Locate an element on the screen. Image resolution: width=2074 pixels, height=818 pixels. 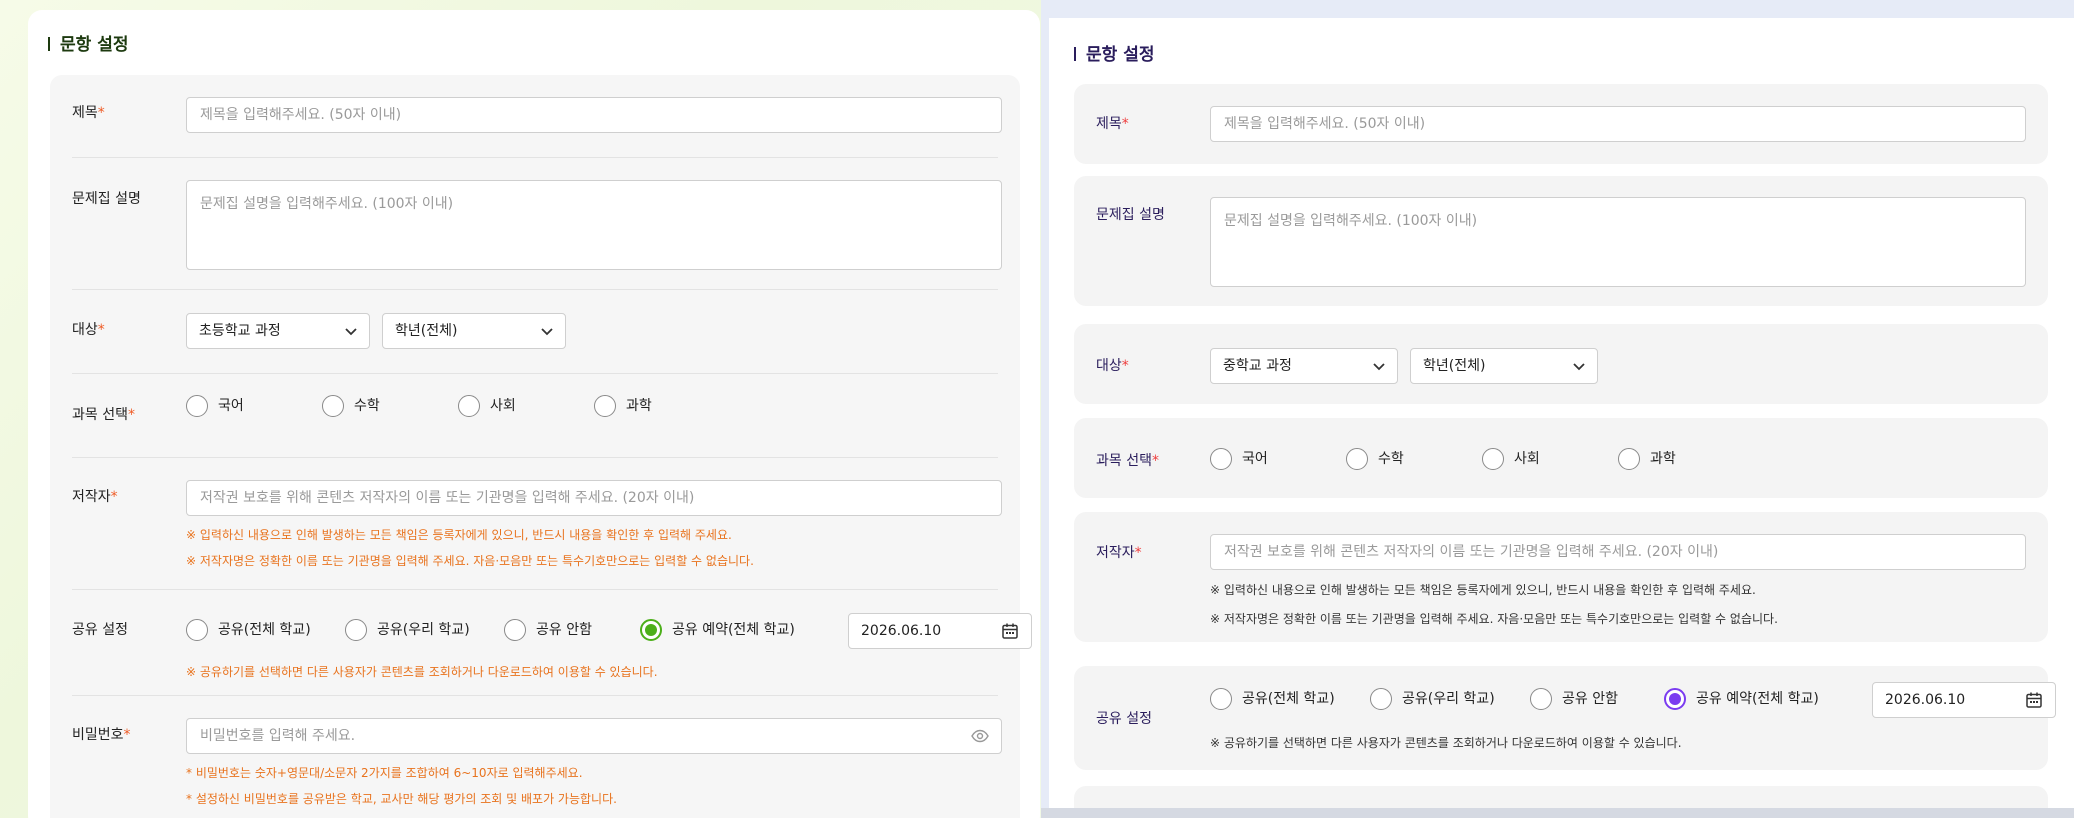
password-input: 비밀번호를 입력해 주세요. is located at coordinates (594, 736).